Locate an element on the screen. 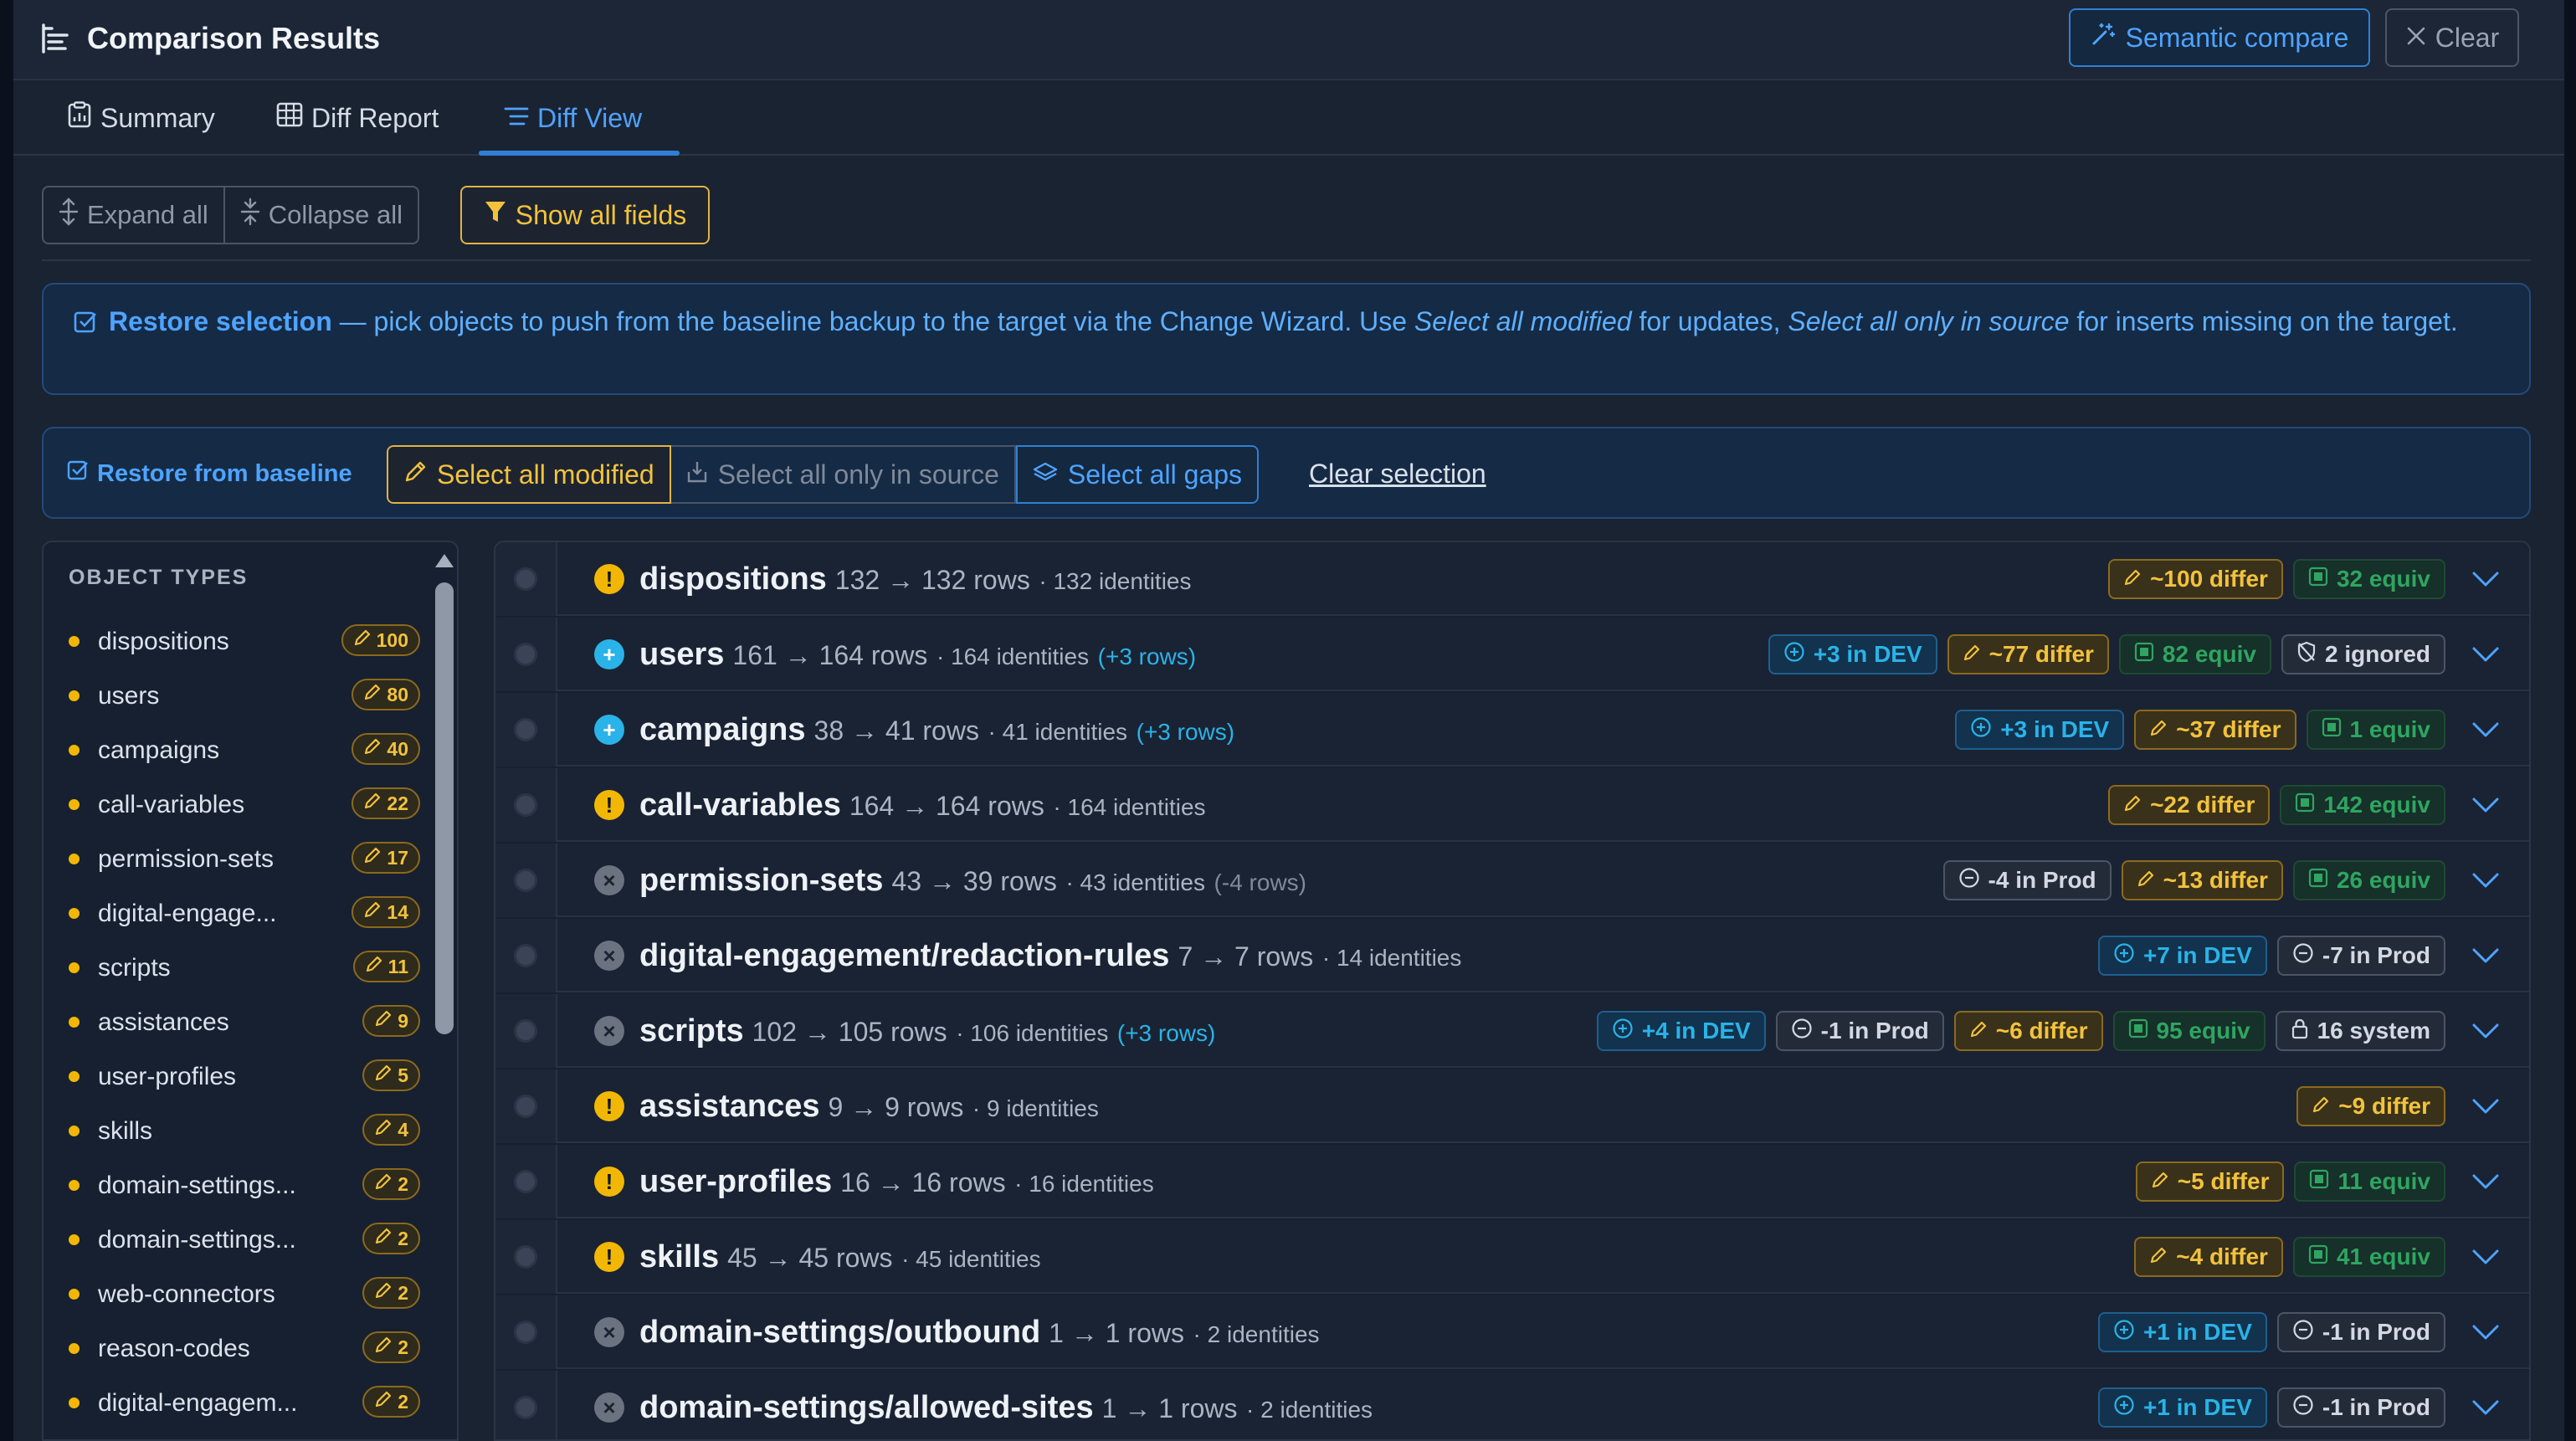 Image resolution: width=2576 pixels, height=1441 pixels. tab-diff-report-label: Diff Report is located at coordinates (375, 118).